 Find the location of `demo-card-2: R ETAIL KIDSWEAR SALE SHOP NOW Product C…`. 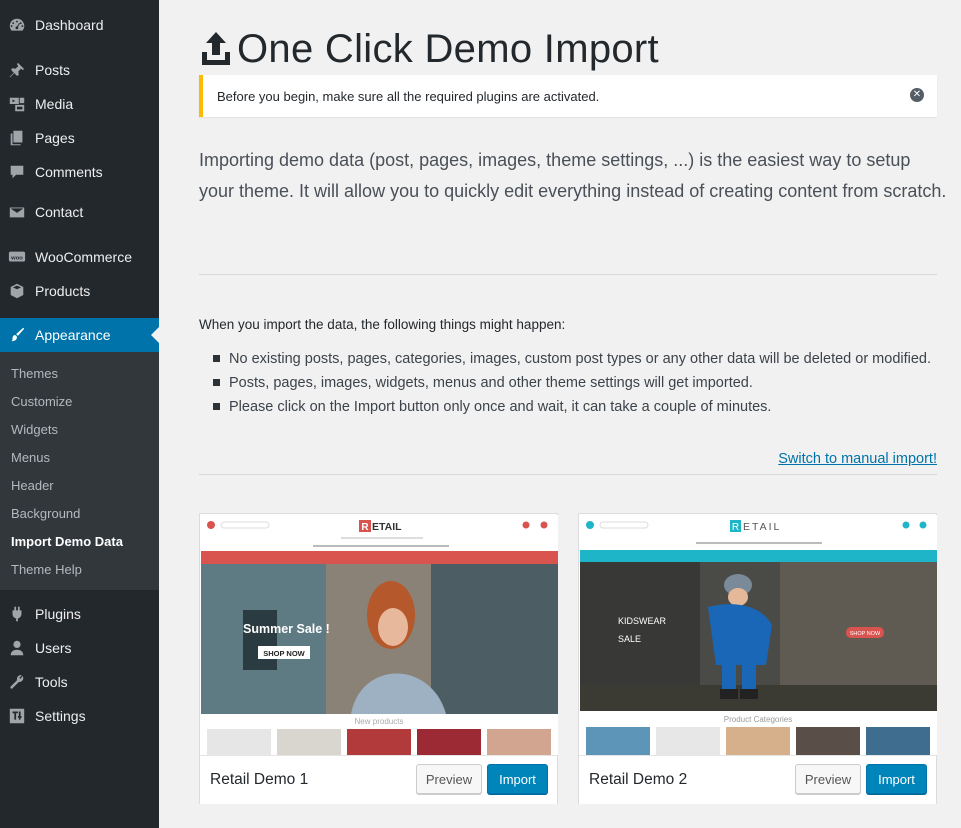

demo-card-2: R ETAIL KIDSWEAR SALE SHOP NOW Product C… is located at coordinates (757, 658).